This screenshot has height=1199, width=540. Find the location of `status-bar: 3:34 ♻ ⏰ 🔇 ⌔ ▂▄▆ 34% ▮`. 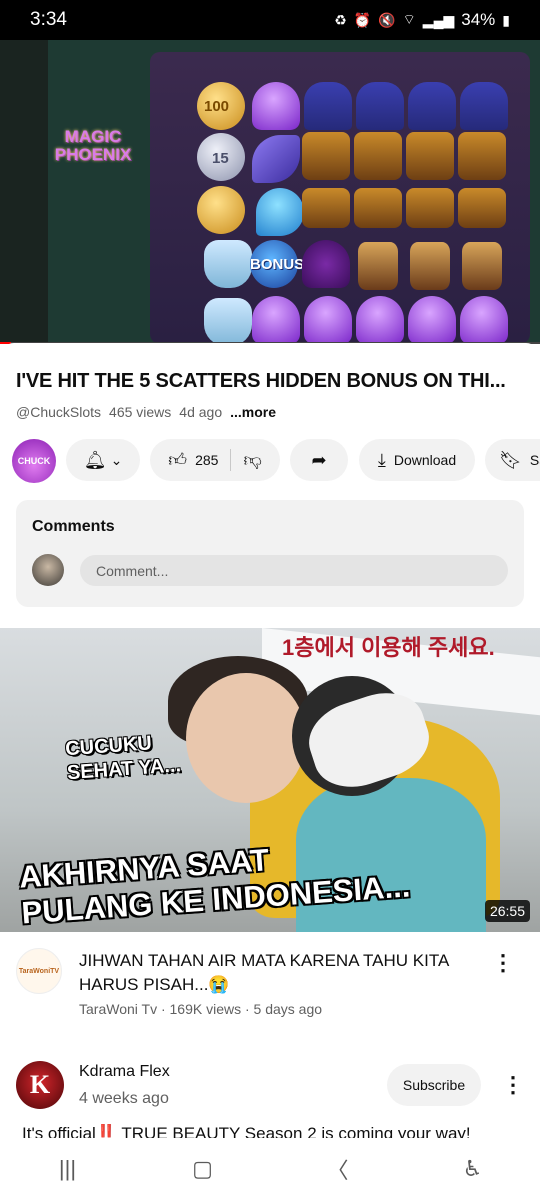

status-bar: 3:34 ♻ ⏰ 🔇 ⌔ ▂▄▆ 34% ▮ is located at coordinates (270, 20).